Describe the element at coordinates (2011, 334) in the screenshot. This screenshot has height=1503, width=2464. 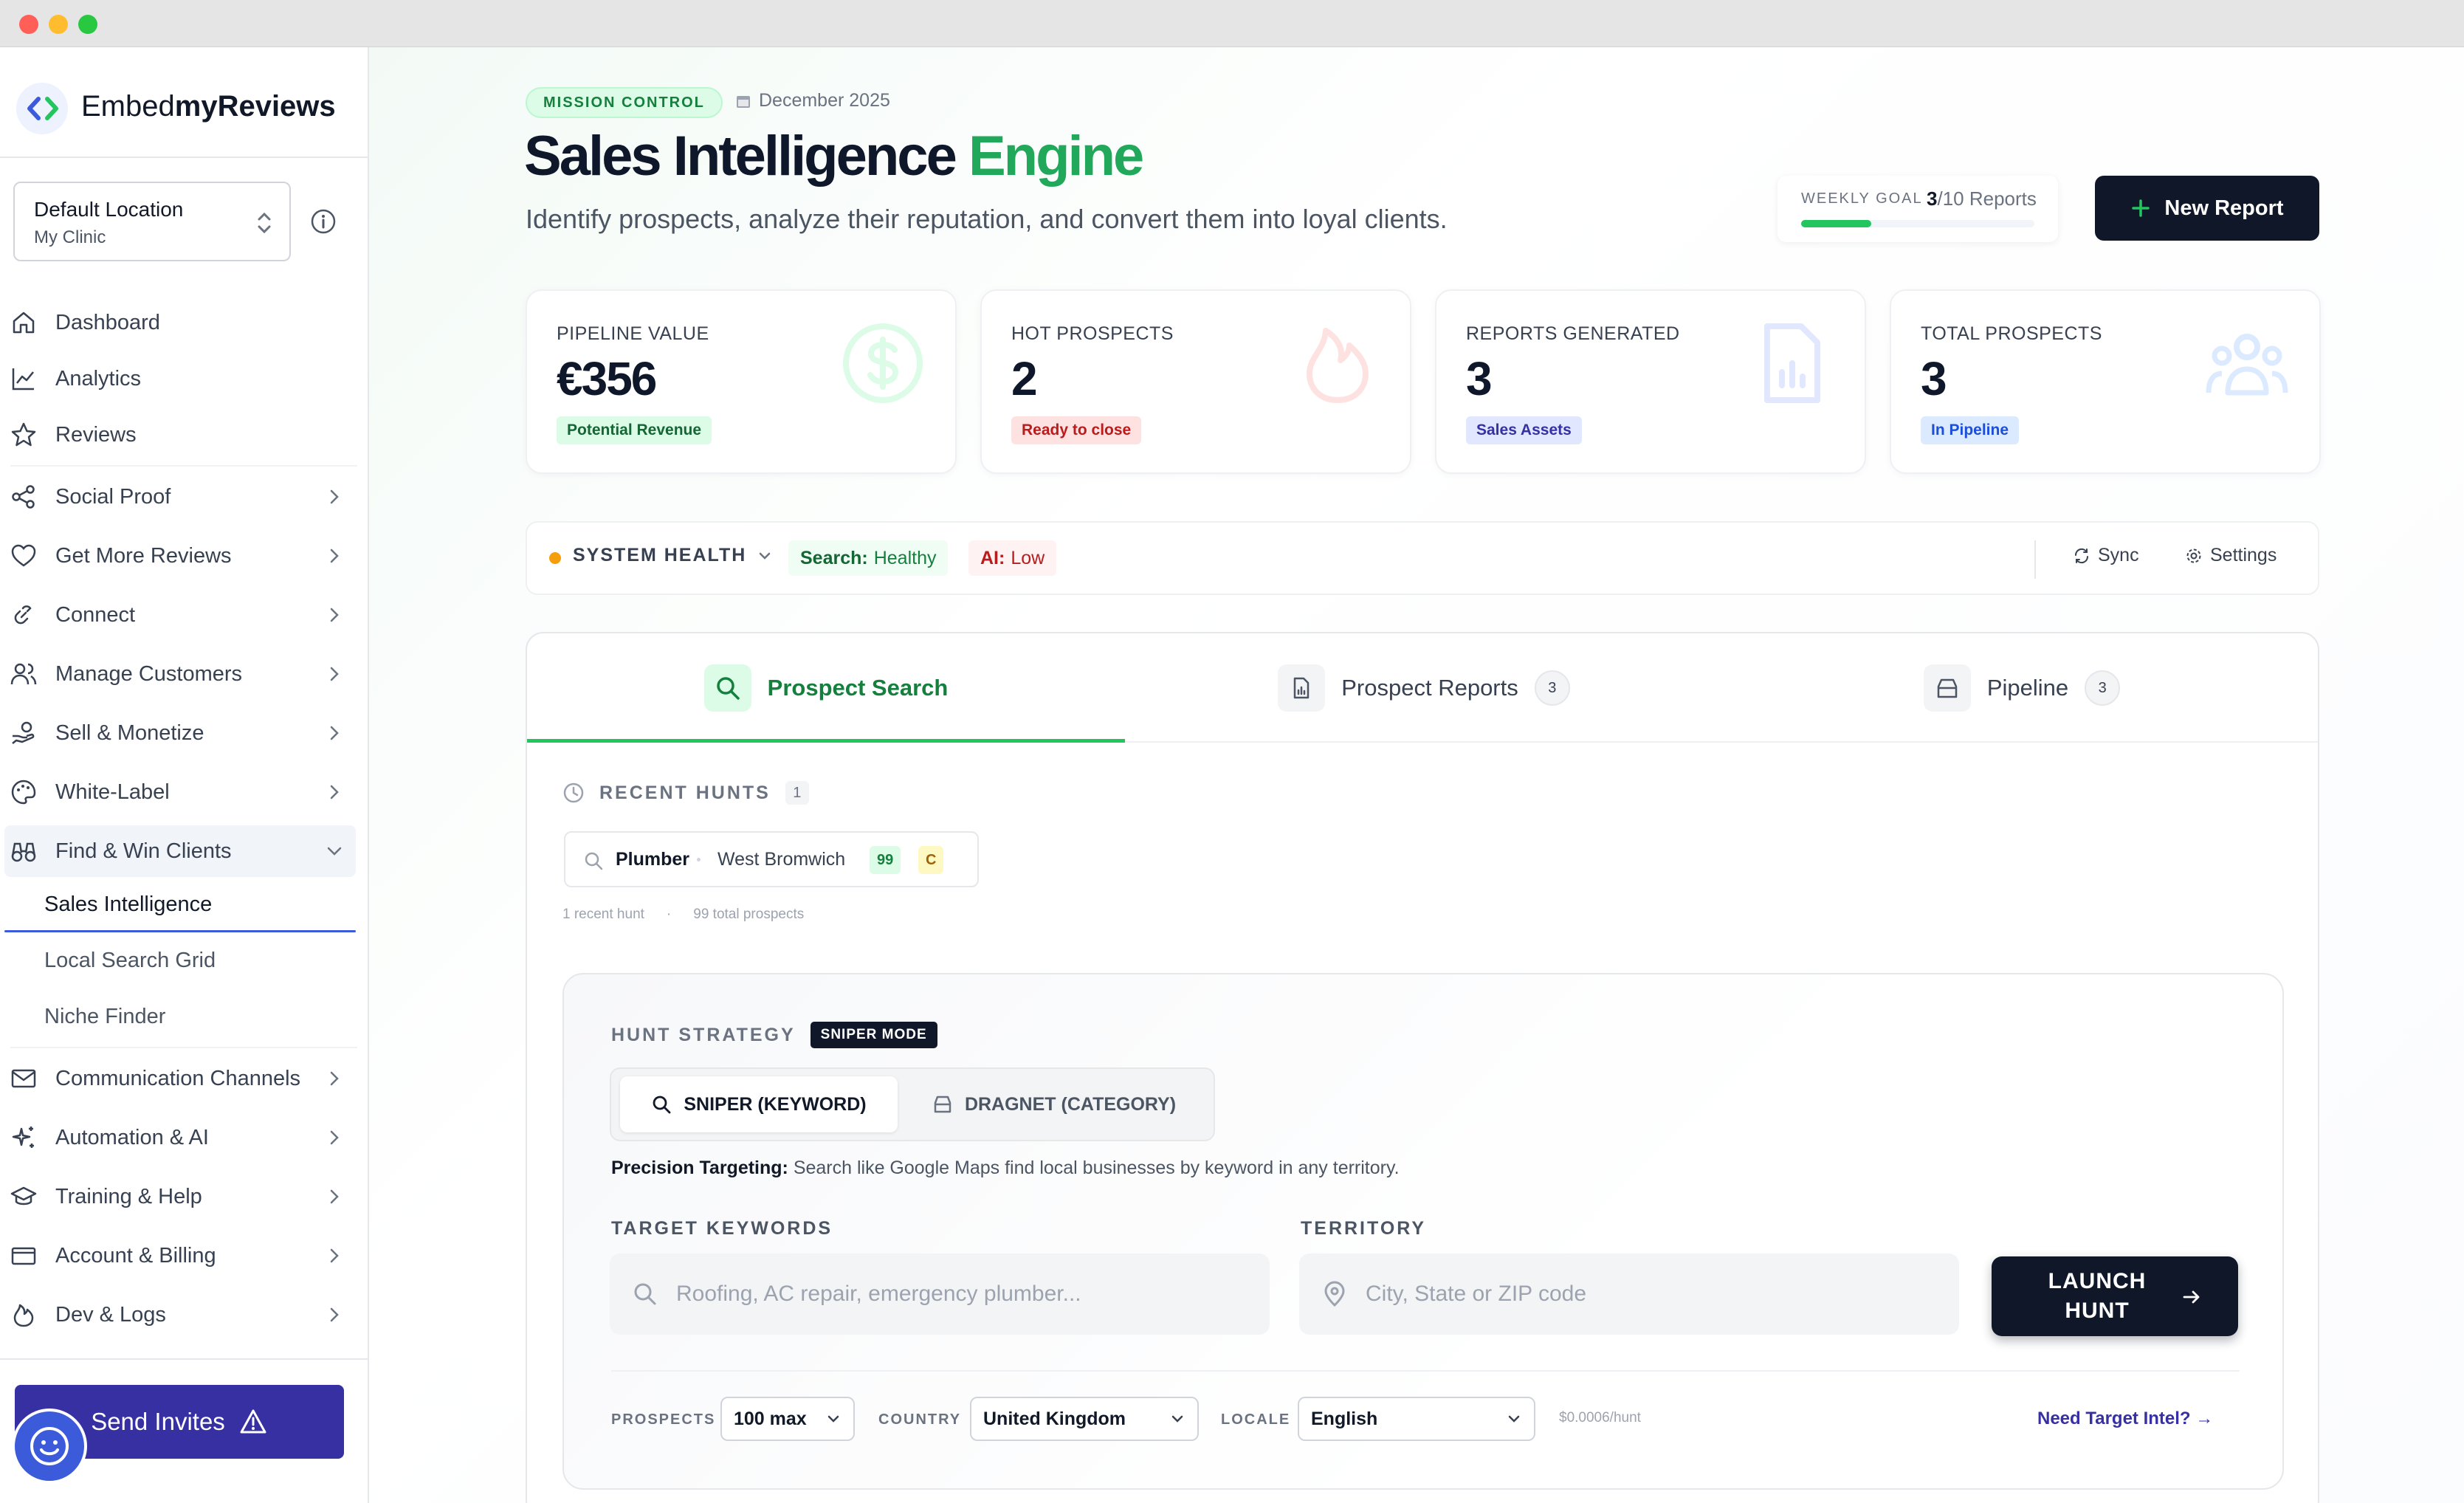
I see `kpi-label: TOTAL PROSPECTS` at that location.